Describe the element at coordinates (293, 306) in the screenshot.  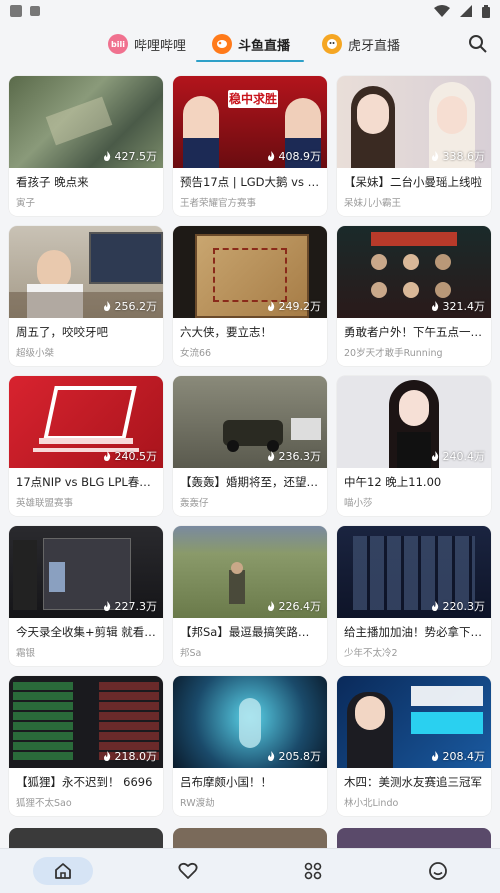
I see `viewer-count: 249.2万` at that location.